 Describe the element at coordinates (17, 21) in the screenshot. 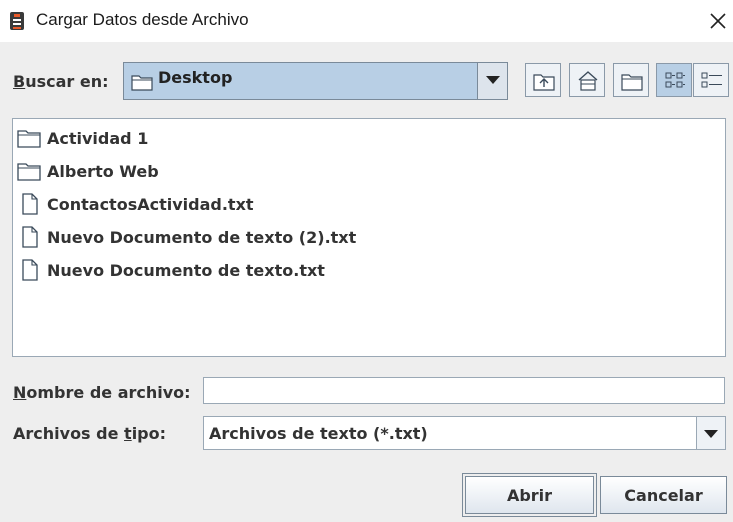

I see `java-app-icon` at that location.